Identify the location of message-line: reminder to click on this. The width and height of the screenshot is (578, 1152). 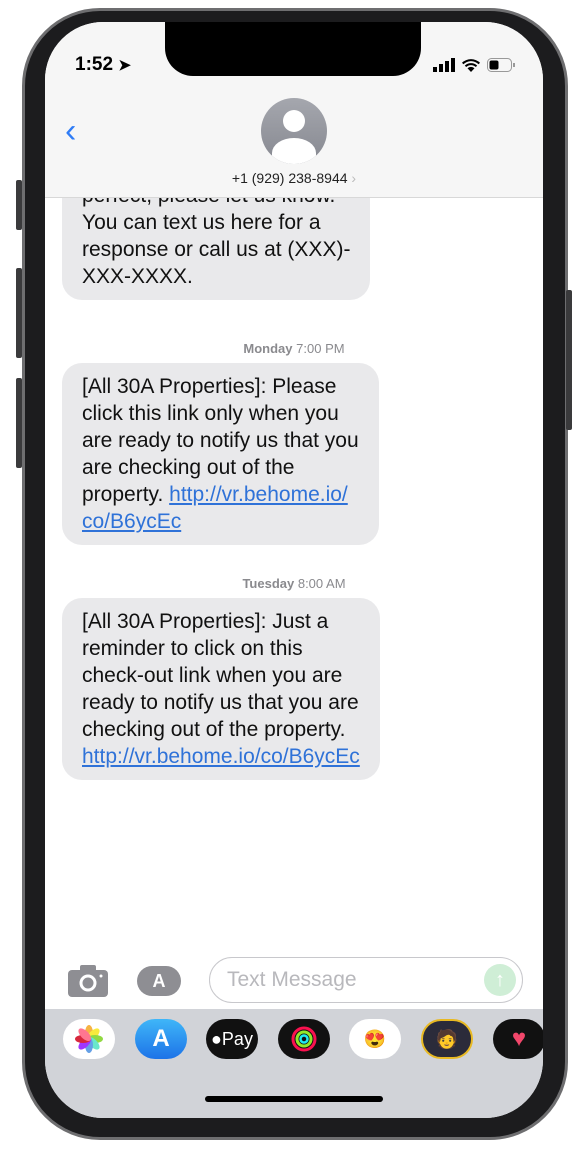
(221, 648).